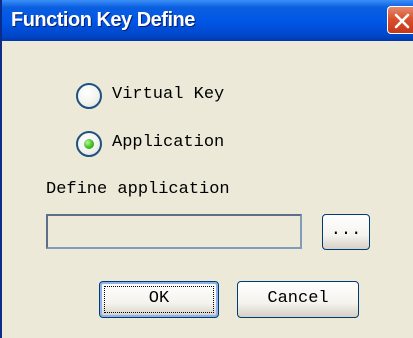 The height and width of the screenshot is (338, 413). I want to click on radio-application-circle, so click(89, 144).